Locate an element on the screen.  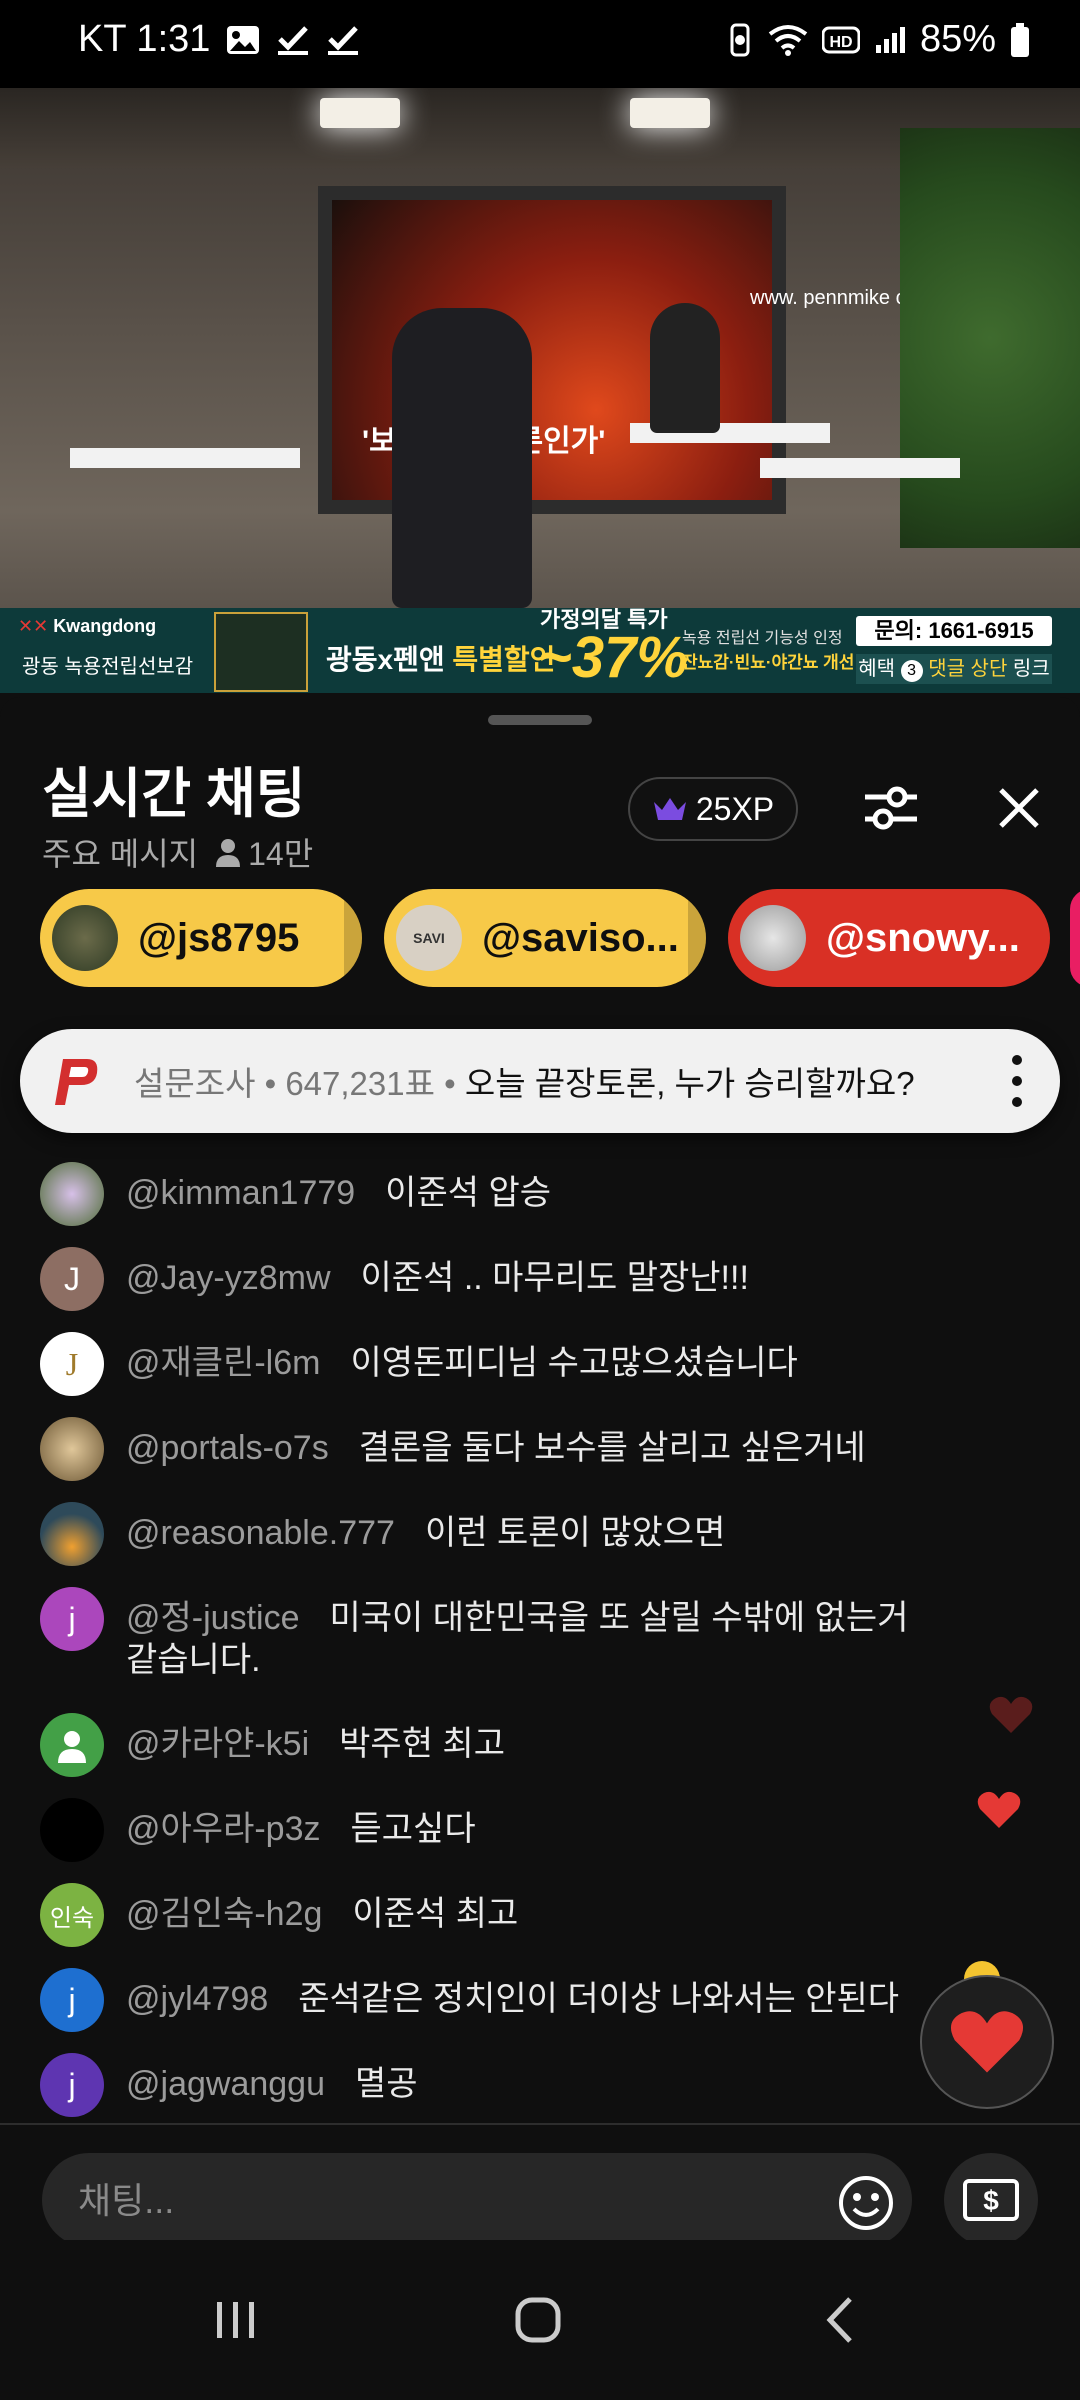
message-author: @kimman1779 is located at coordinates (240, 1193).